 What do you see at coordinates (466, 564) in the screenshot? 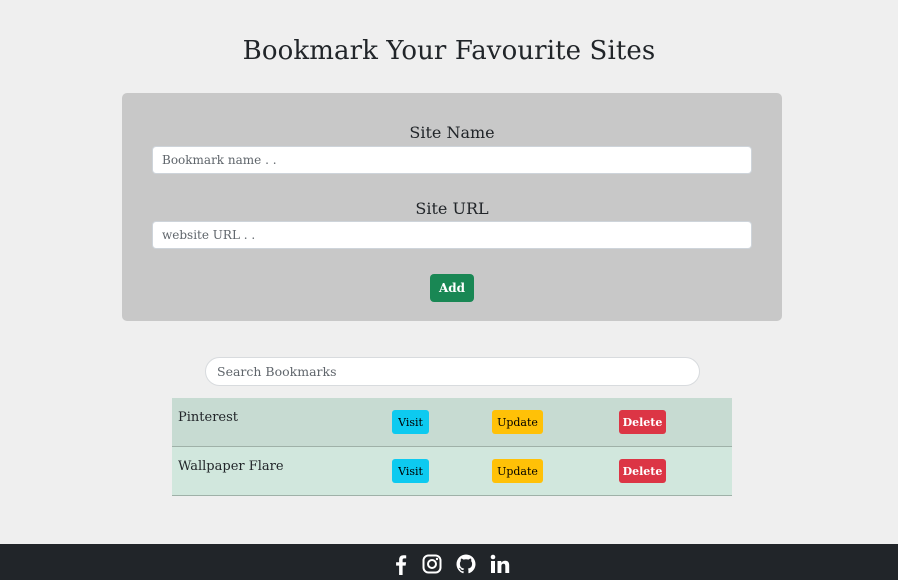
I see `github-icon` at bounding box center [466, 564].